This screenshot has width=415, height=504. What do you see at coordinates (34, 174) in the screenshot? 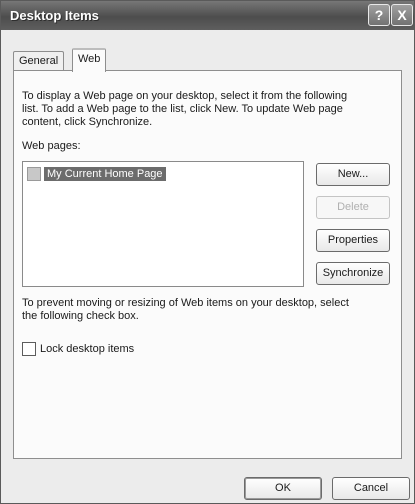
I see `web-page-checkbox` at bounding box center [34, 174].